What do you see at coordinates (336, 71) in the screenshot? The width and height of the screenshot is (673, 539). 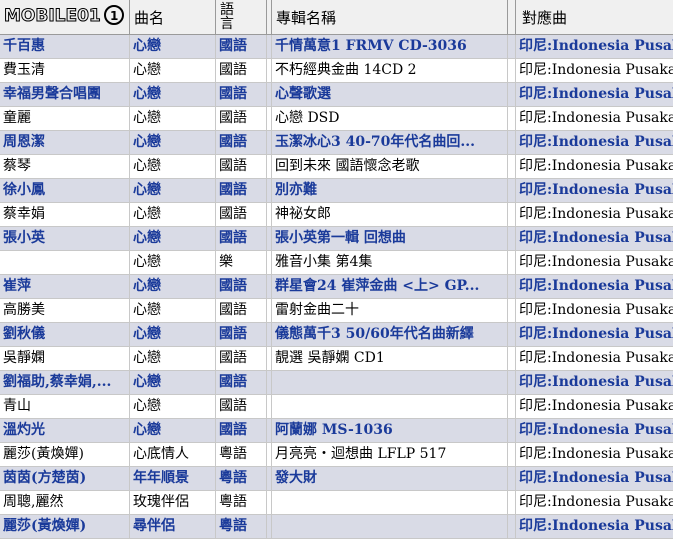 I see `table-row: 費玉清 心戀 國語 不朽經典金曲 14CD 2 印尼:Indonesia Pusaka` at bounding box center [336, 71].